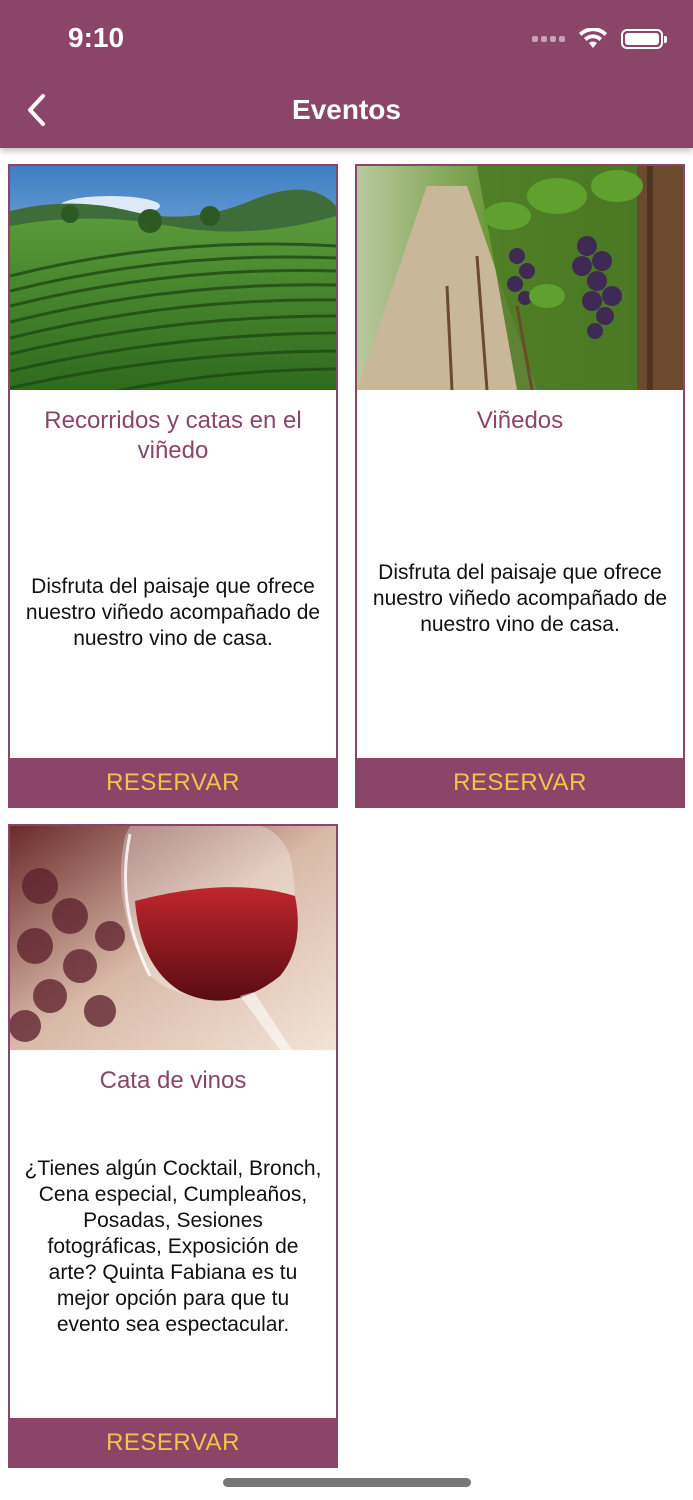 Image resolution: width=693 pixels, height=1500 pixels. I want to click on status-time: 9:10, so click(96, 37).